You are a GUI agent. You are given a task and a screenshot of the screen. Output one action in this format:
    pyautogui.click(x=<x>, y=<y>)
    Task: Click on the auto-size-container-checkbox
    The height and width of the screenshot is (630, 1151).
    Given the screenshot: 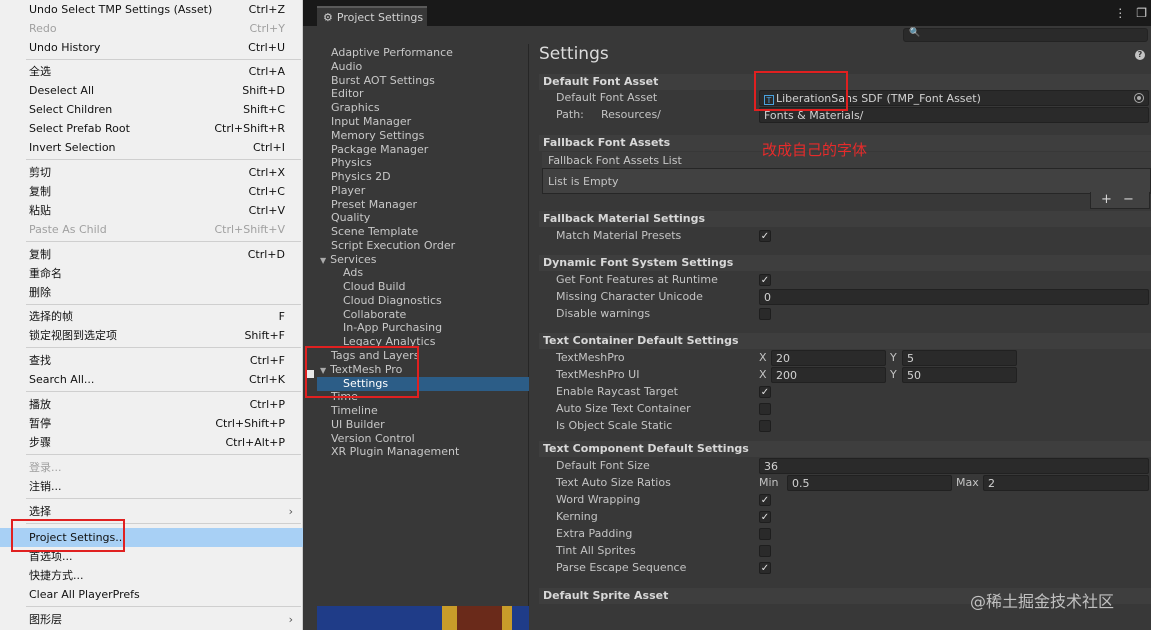 What is the action you would take?
    pyautogui.click(x=765, y=409)
    